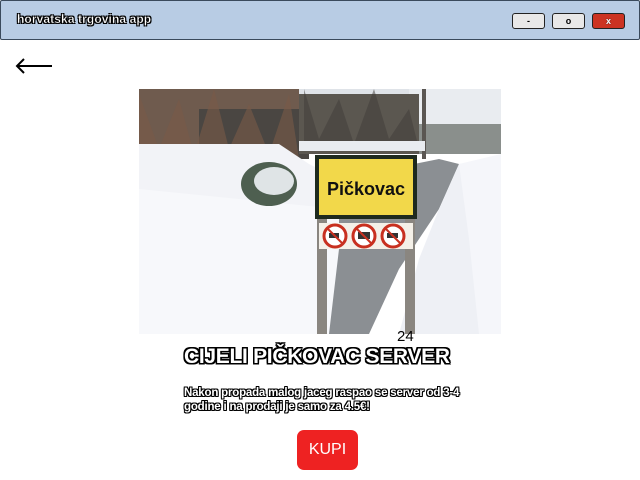  What do you see at coordinates (405, 336) in the screenshot?
I see `item-count: 24` at bounding box center [405, 336].